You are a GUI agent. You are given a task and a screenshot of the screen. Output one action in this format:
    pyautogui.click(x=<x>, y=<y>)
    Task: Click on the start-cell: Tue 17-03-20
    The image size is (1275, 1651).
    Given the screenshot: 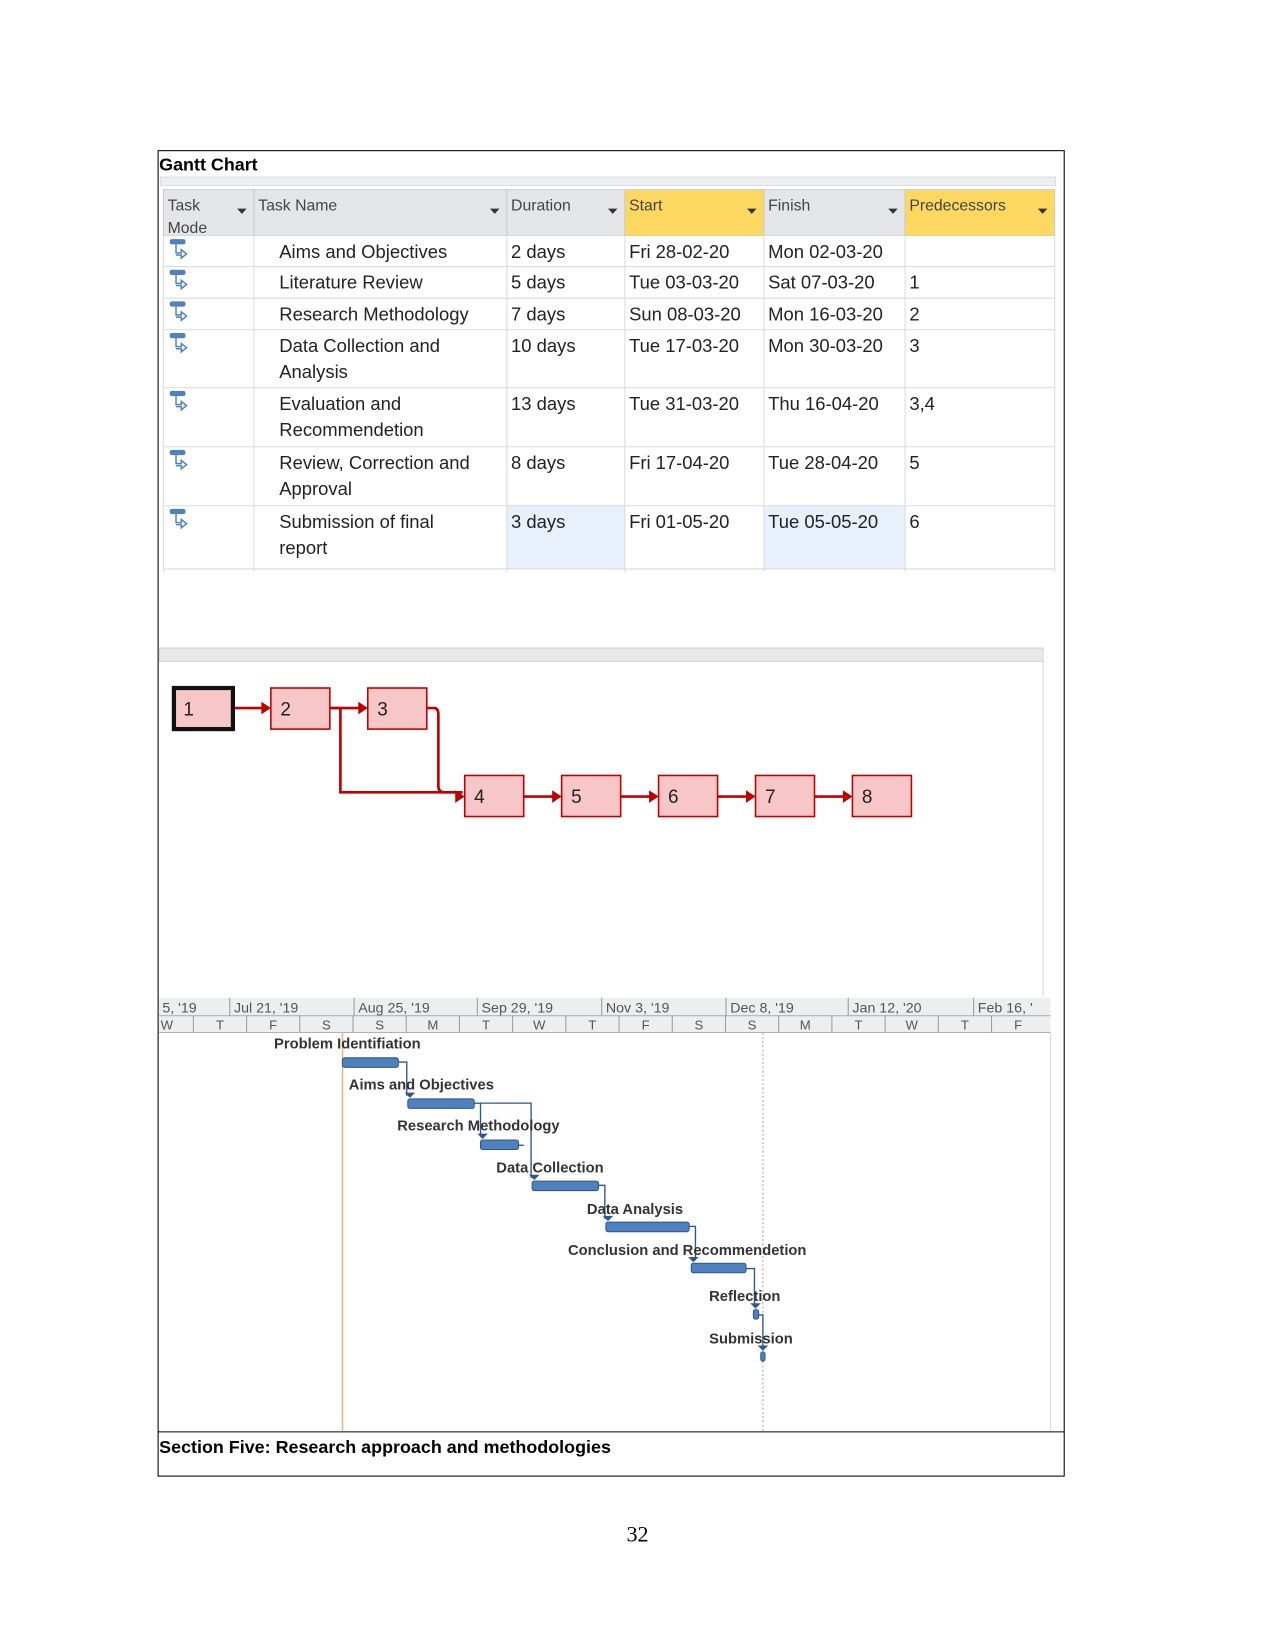 What is the action you would take?
    pyautogui.click(x=684, y=345)
    